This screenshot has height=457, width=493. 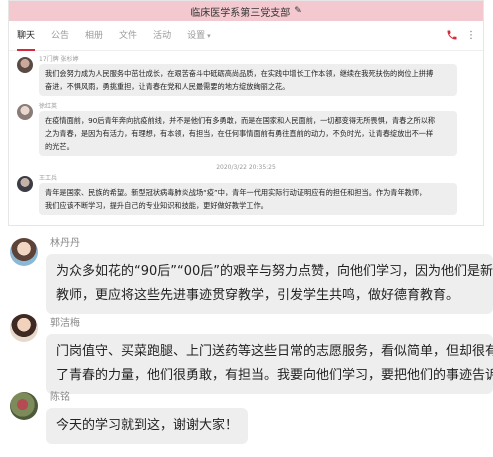 I want to click on edit-icon: ✎, so click(x=298, y=11).